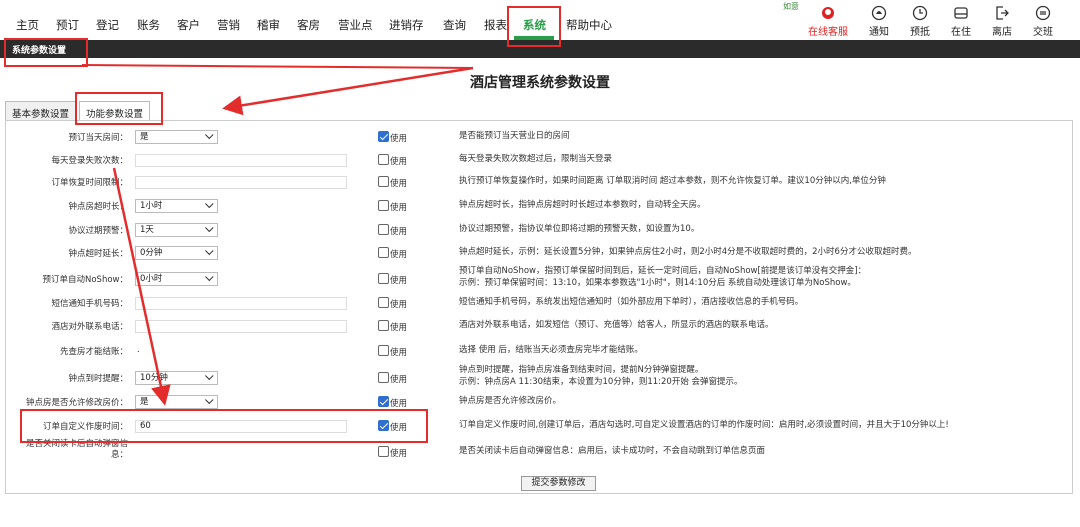 Image resolution: width=1080 pixels, height=527 pixels. Describe the element at coordinates (879, 13) in the screenshot. I see `bell-icon` at that location.